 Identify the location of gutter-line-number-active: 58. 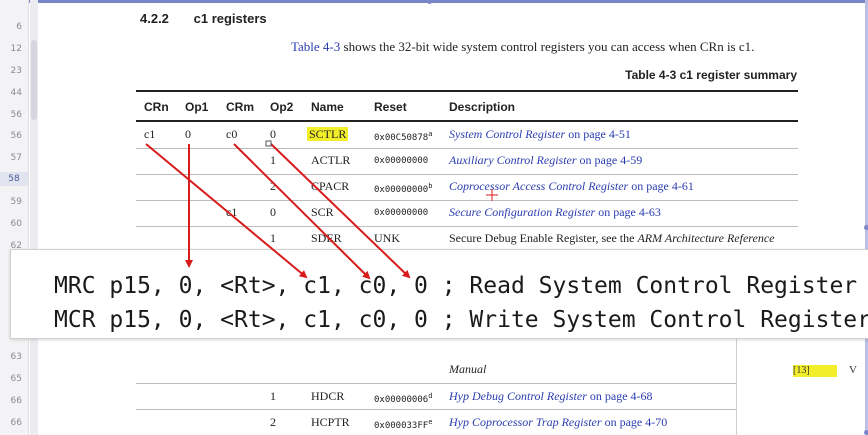
(14, 179).